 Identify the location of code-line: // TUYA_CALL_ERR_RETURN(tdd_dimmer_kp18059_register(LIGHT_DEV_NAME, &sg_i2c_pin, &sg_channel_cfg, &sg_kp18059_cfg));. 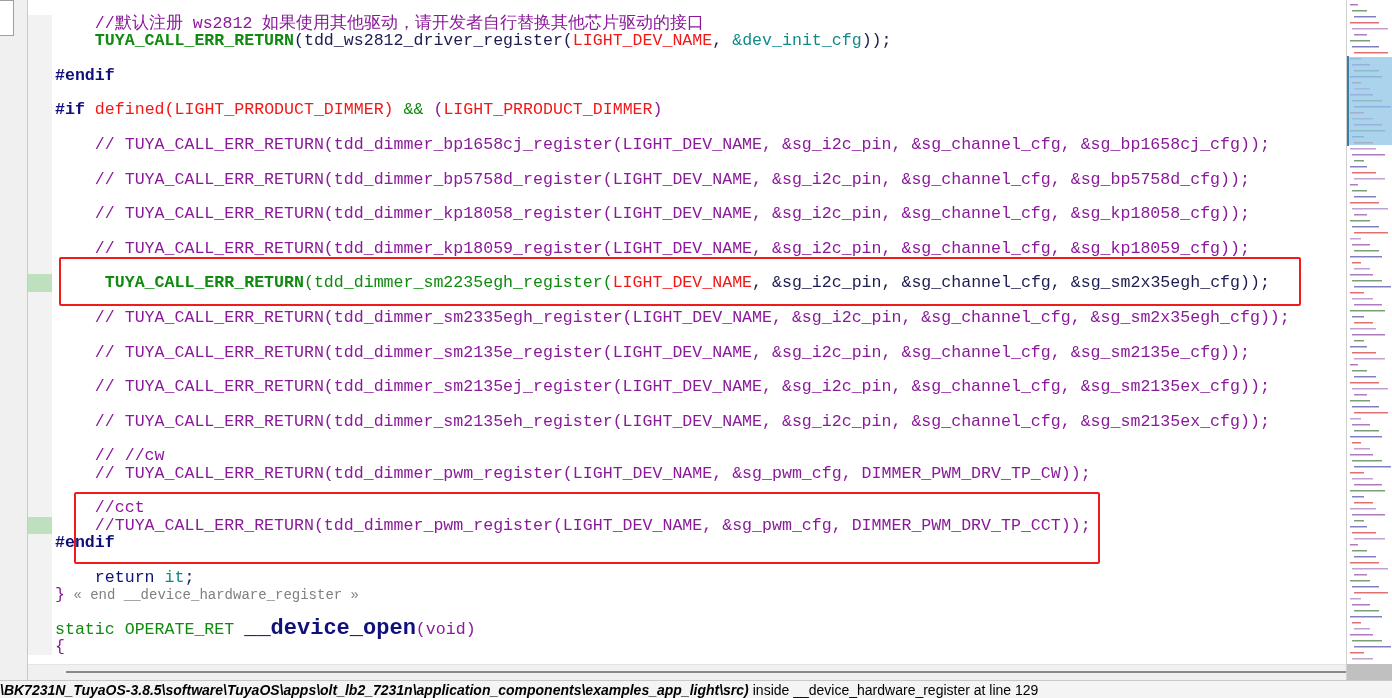
(671, 248).